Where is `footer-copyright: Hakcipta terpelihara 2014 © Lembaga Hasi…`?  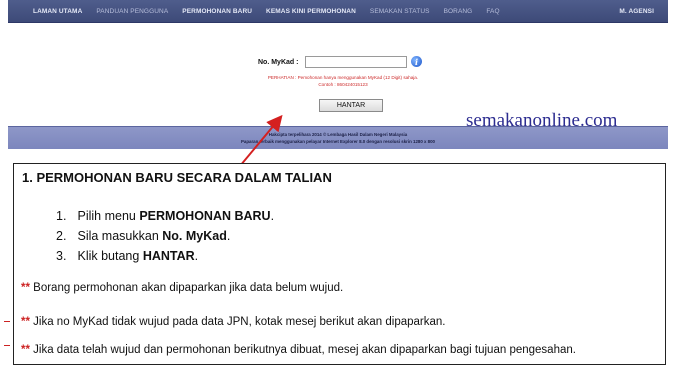 footer-copyright: Hakcipta terpelihara 2014 © Lembaga Hasi… is located at coordinates (338, 134).